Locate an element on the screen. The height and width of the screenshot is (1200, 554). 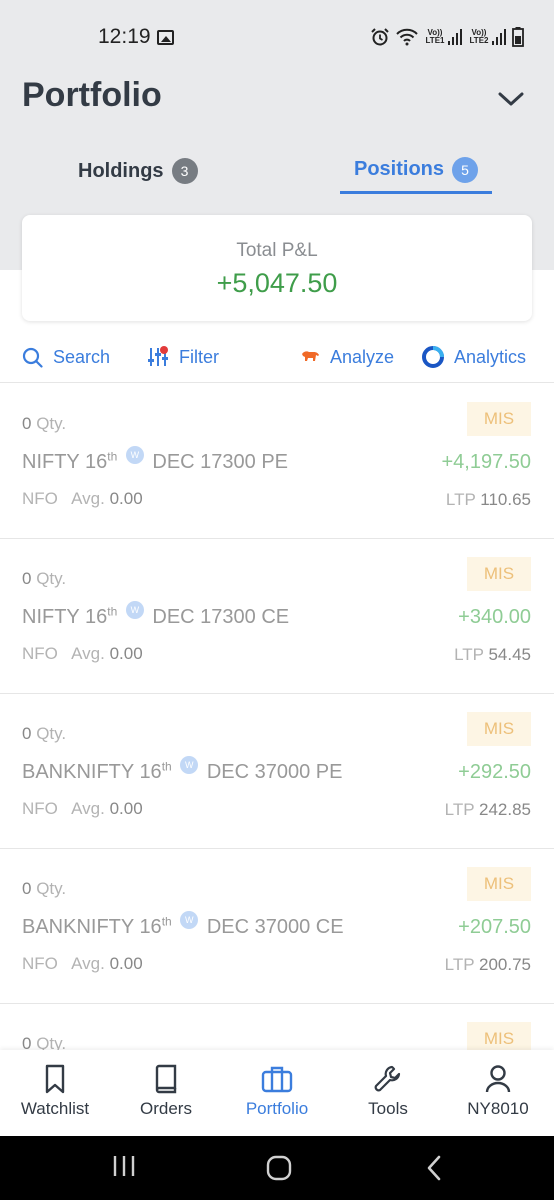
underlying: BANKNIFTY is located at coordinates (78, 772).